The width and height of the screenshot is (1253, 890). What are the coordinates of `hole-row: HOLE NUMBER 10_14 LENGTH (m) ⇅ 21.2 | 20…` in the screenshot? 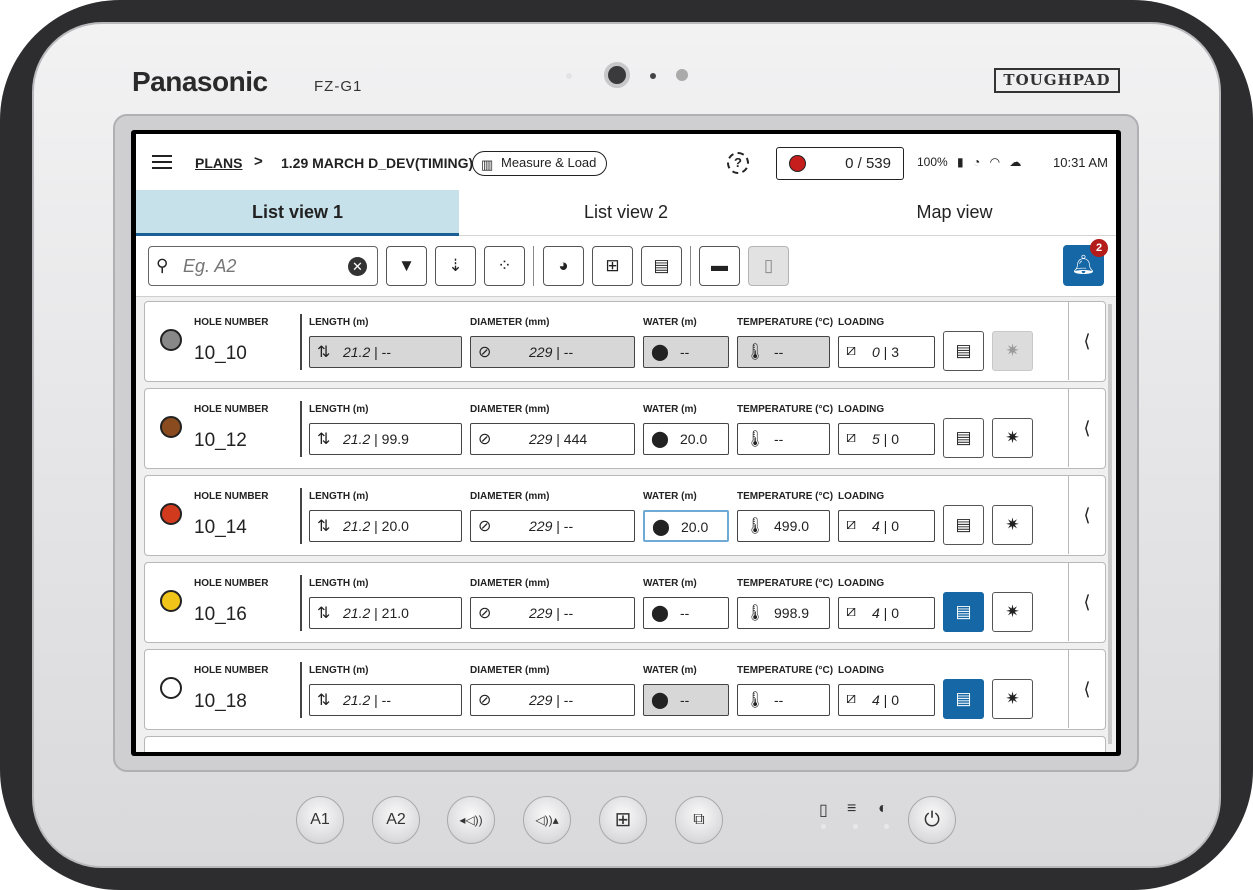 It's located at (625, 515).